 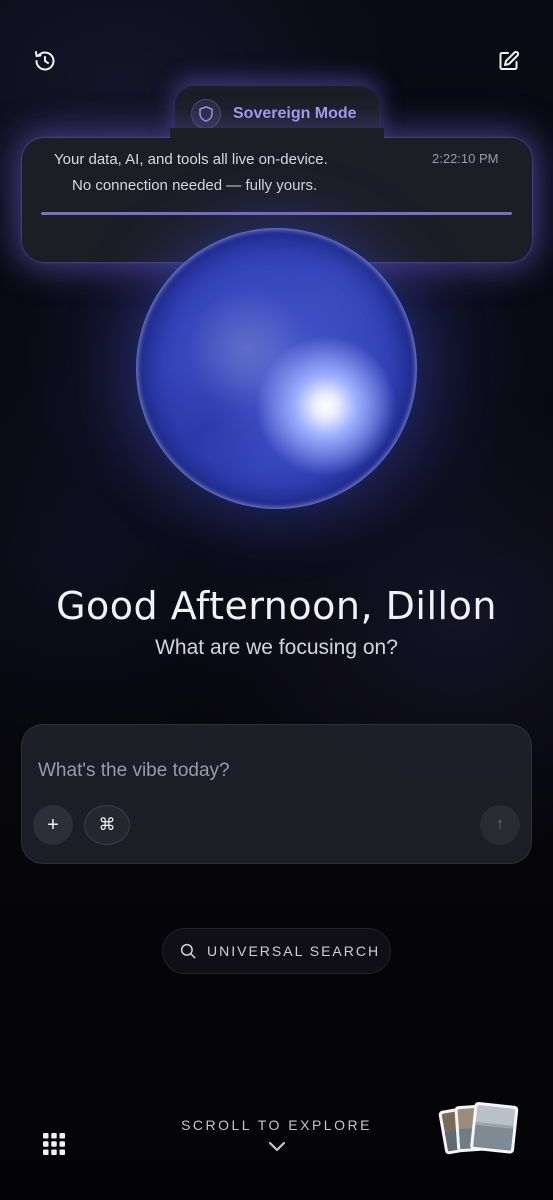 I want to click on grid-icon, so click(x=54, y=1144).